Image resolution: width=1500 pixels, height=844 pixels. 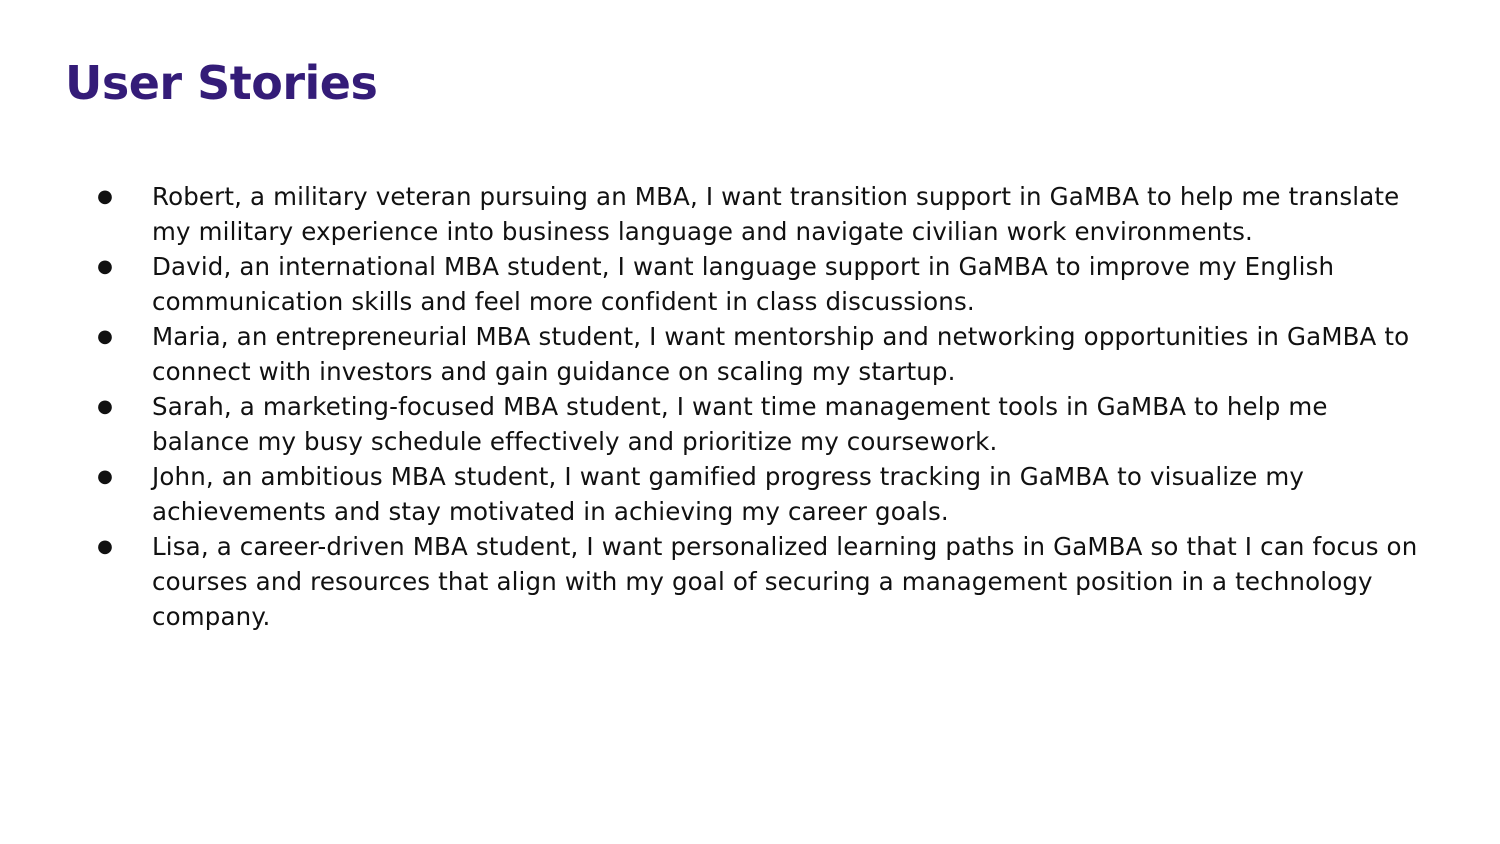 What do you see at coordinates (221, 83) in the screenshot?
I see `slide-title: User Stories` at bounding box center [221, 83].